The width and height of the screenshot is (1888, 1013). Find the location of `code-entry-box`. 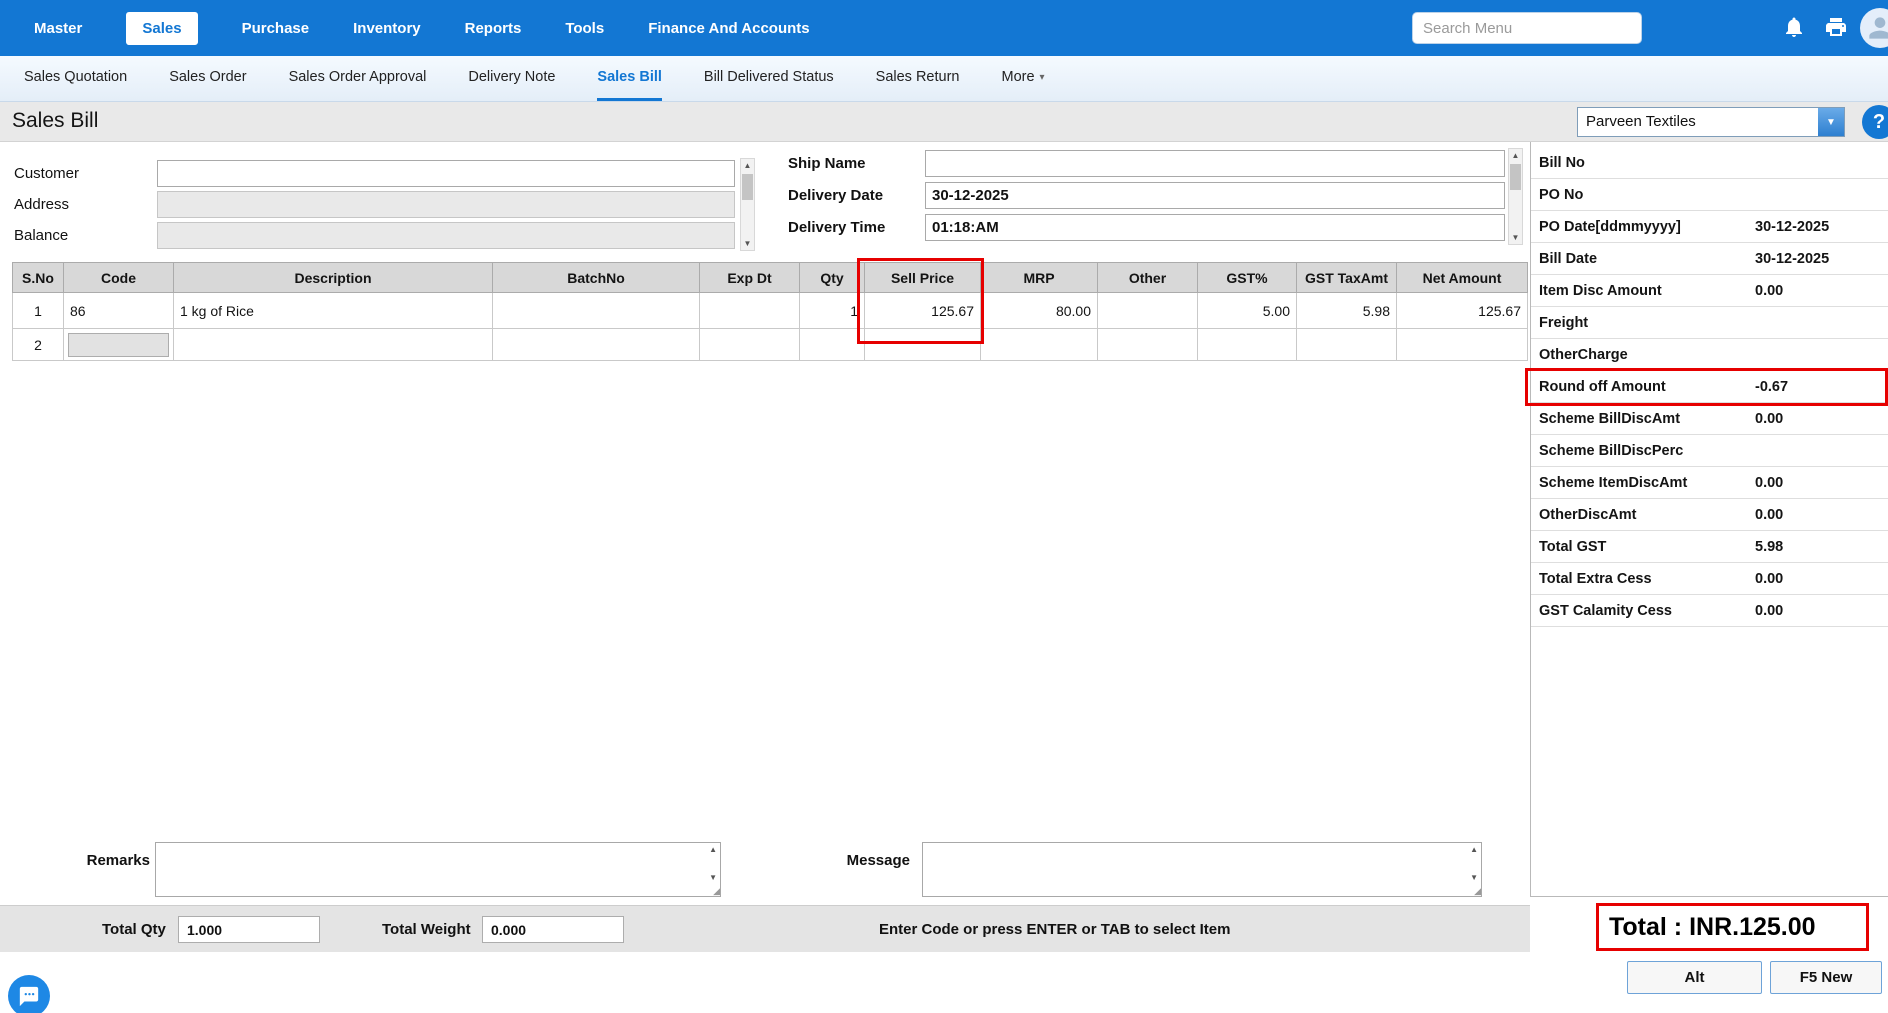

code-entry-box is located at coordinates (118, 344).